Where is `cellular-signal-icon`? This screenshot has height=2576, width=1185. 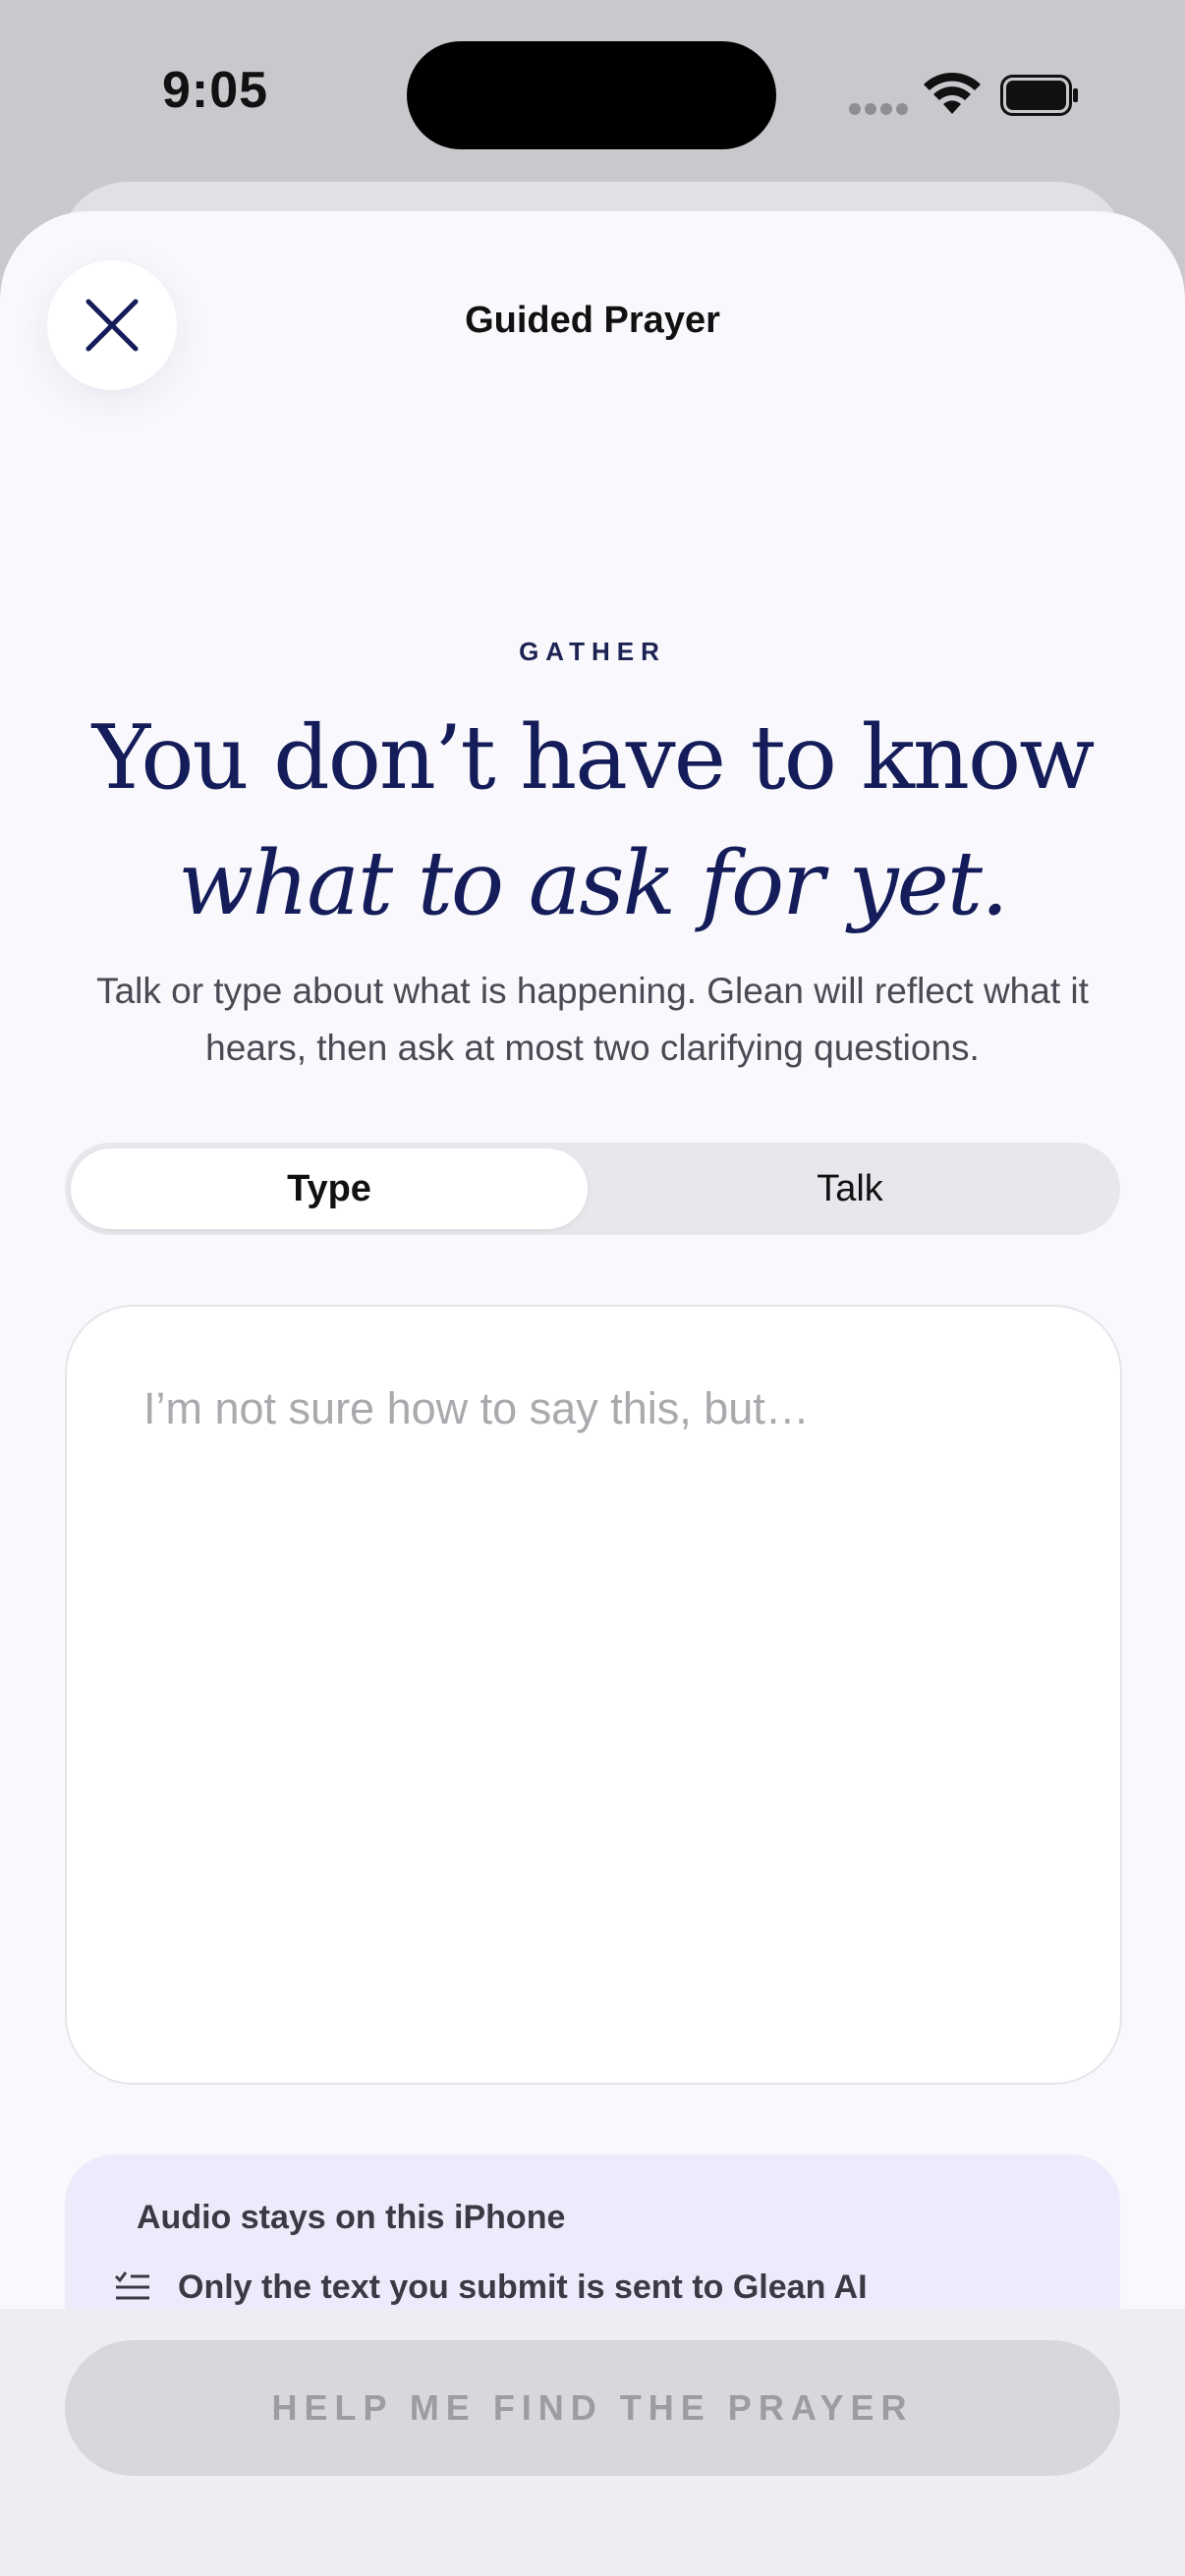 cellular-signal-icon is located at coordinates (881, 111).